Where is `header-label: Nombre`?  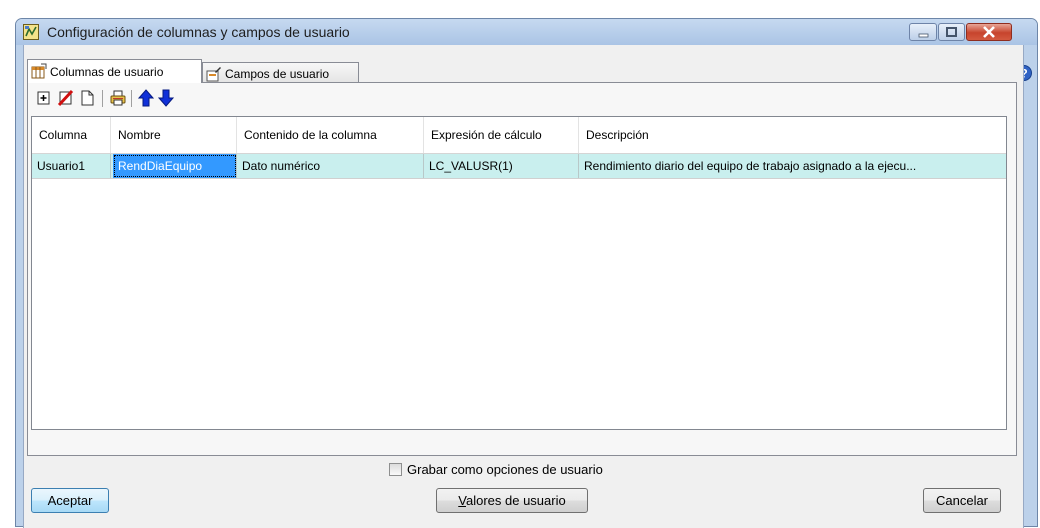 header-label: Nombre is located at coordinates (139, 135).